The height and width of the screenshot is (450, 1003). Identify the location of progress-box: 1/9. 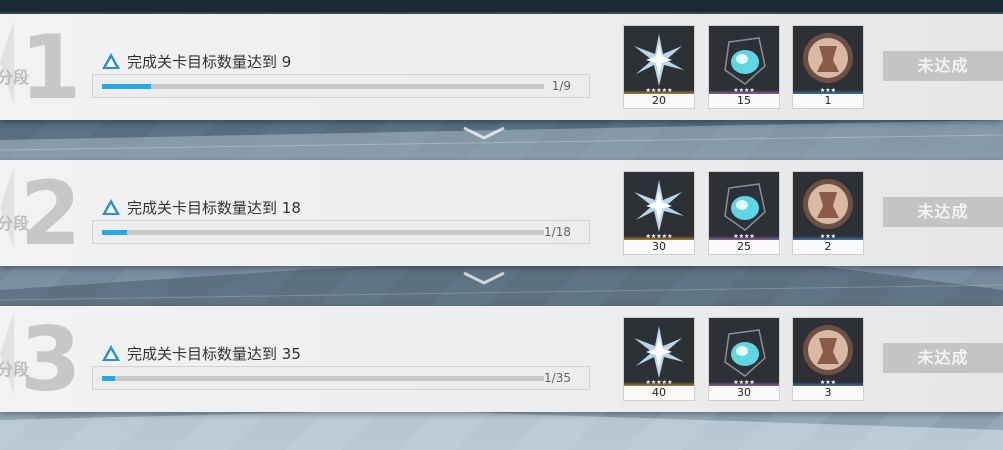
(341, 86).